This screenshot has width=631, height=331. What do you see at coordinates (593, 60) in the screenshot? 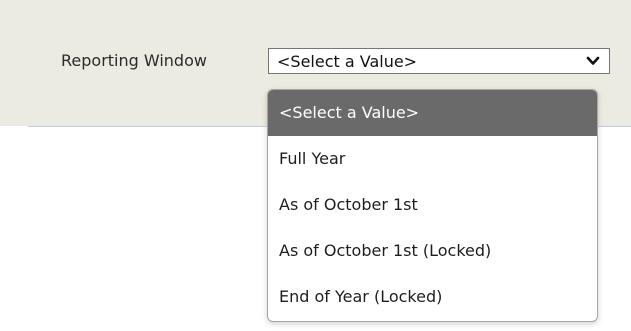
I see `chevron-down-icon` at bounding box center [593, 60].